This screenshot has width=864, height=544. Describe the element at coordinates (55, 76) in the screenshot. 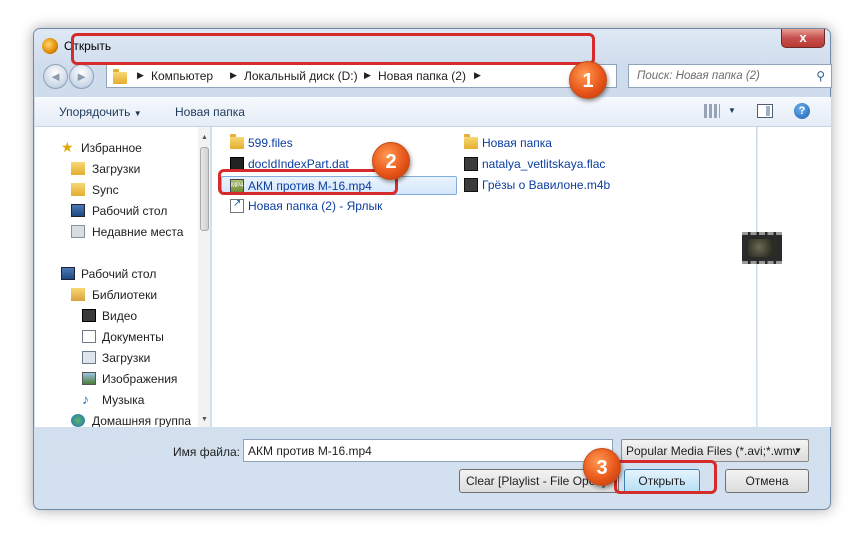

I see `back-button: ◄` at that location.